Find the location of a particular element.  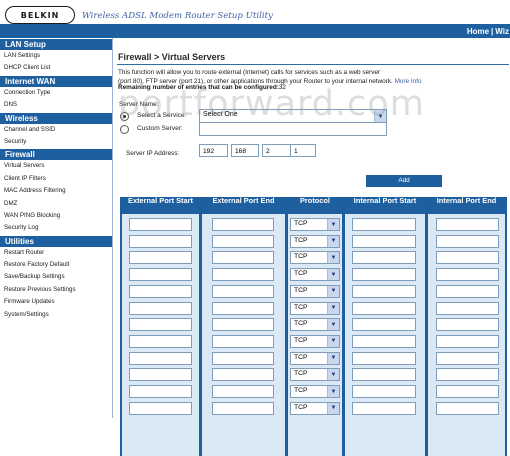

more-info-link: More Info is located at coordinates (408, 81).